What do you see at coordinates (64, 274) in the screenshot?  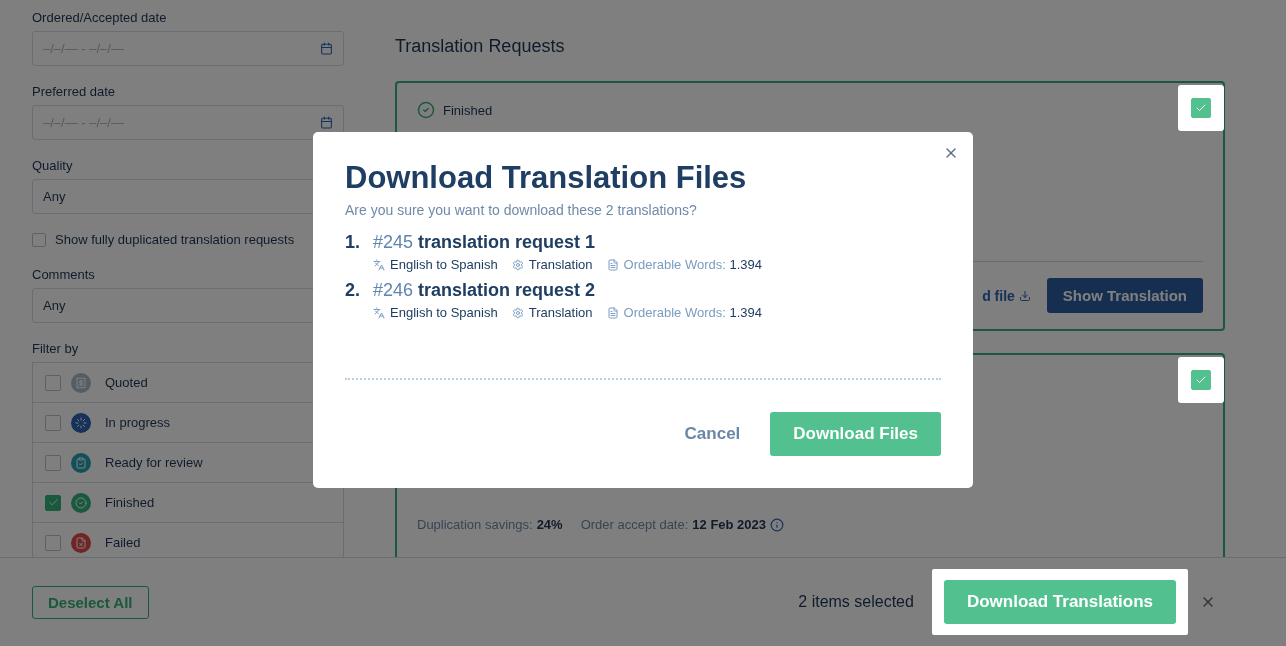 I see `field-label: Comments` at bounding box center [64, 274].